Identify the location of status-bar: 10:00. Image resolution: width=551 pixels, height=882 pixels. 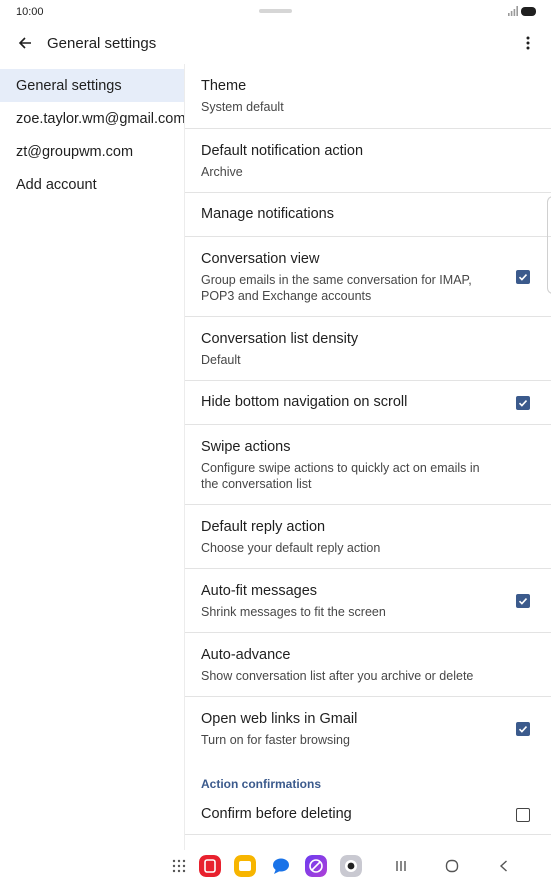
(275, 12).